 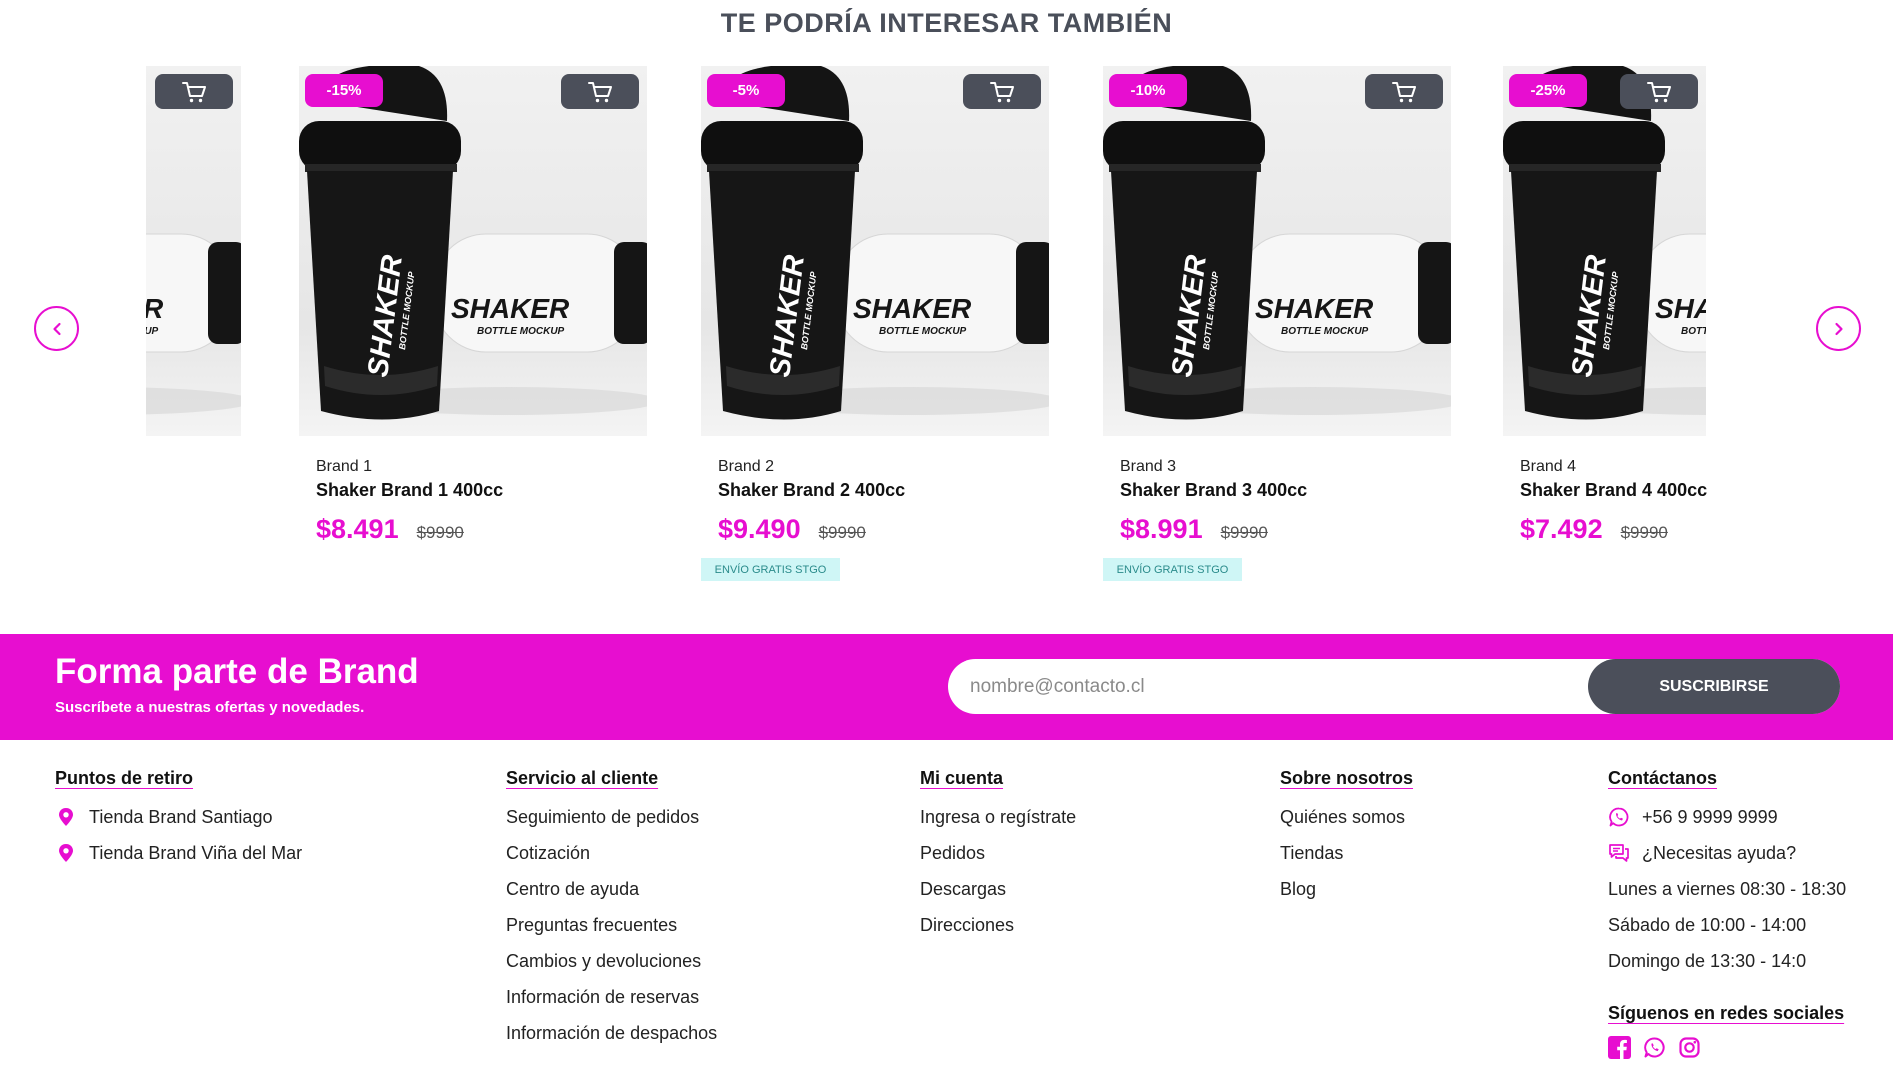 What do you see at coordinates (759, 529) in the screenshot?
I see `product-price: $9.490` at bounding box center [759, 529].